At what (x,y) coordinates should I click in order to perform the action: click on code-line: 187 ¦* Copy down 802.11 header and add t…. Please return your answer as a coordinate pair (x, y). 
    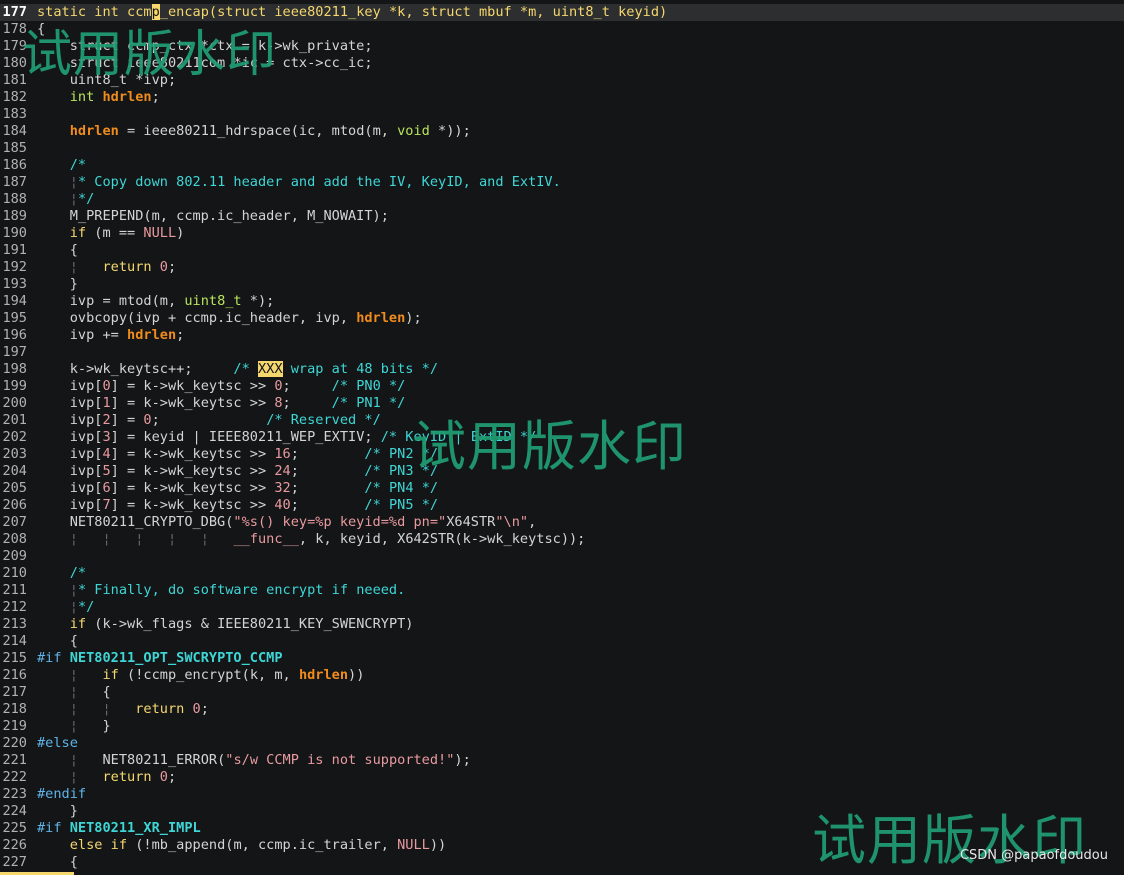
    Looking at the image, I should click on (562, 182).